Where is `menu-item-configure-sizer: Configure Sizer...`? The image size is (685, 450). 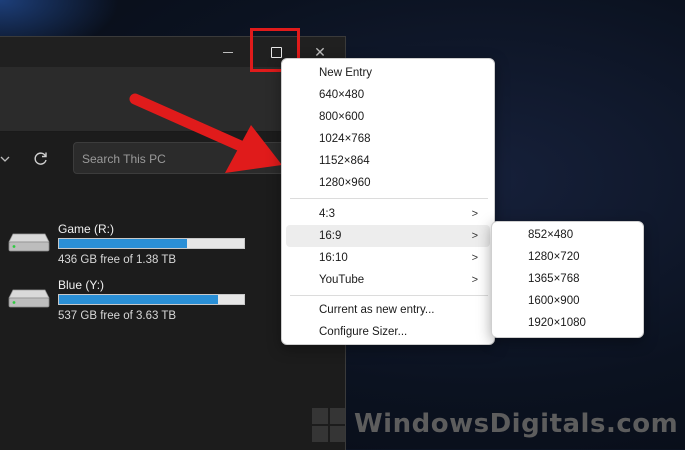 menu-item-configure-sizer: Configure Sizer... is located at coordinates (388, 332).